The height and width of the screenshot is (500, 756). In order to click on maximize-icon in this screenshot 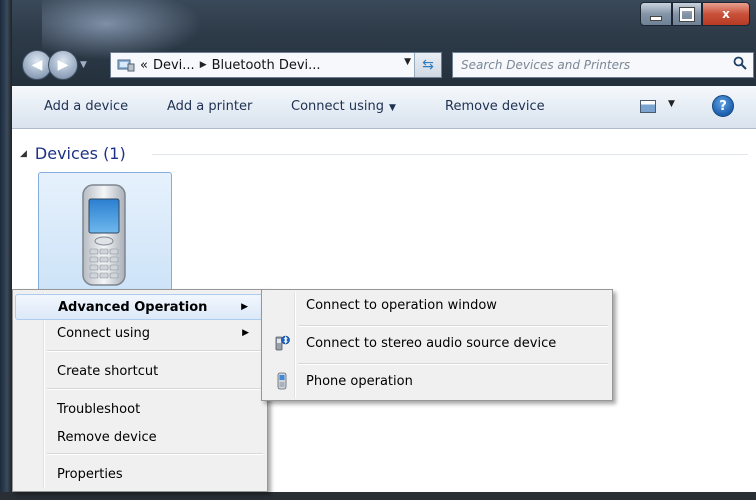, I will do `click(687, 14)`.